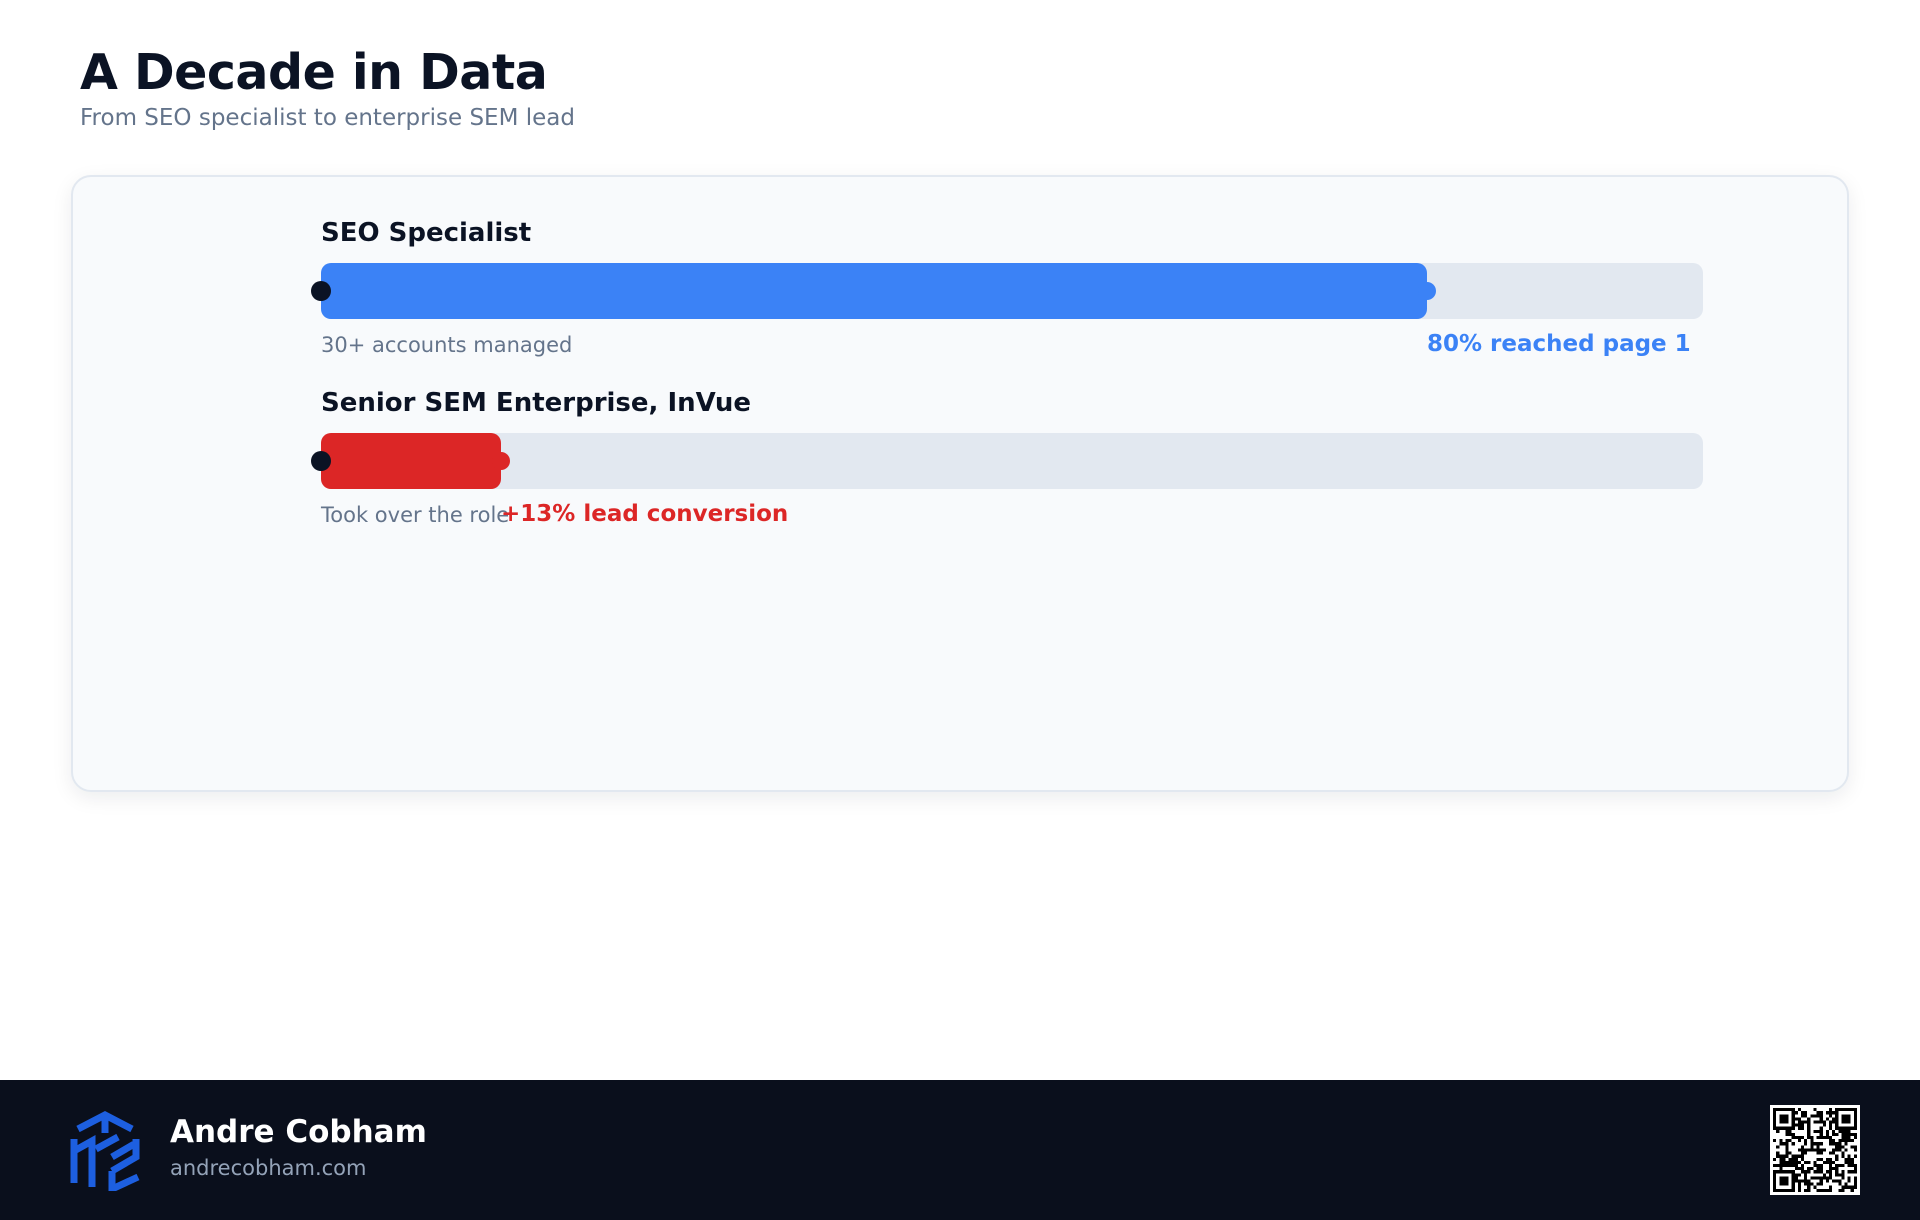  I want to click on page-title: A Decade in Data, so click(314, 72).